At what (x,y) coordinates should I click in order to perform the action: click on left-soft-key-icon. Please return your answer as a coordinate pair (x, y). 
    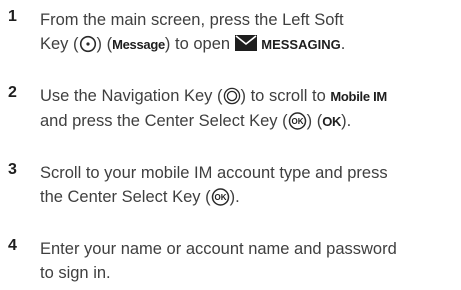
    Looking at the image, I should click on (87, 44).